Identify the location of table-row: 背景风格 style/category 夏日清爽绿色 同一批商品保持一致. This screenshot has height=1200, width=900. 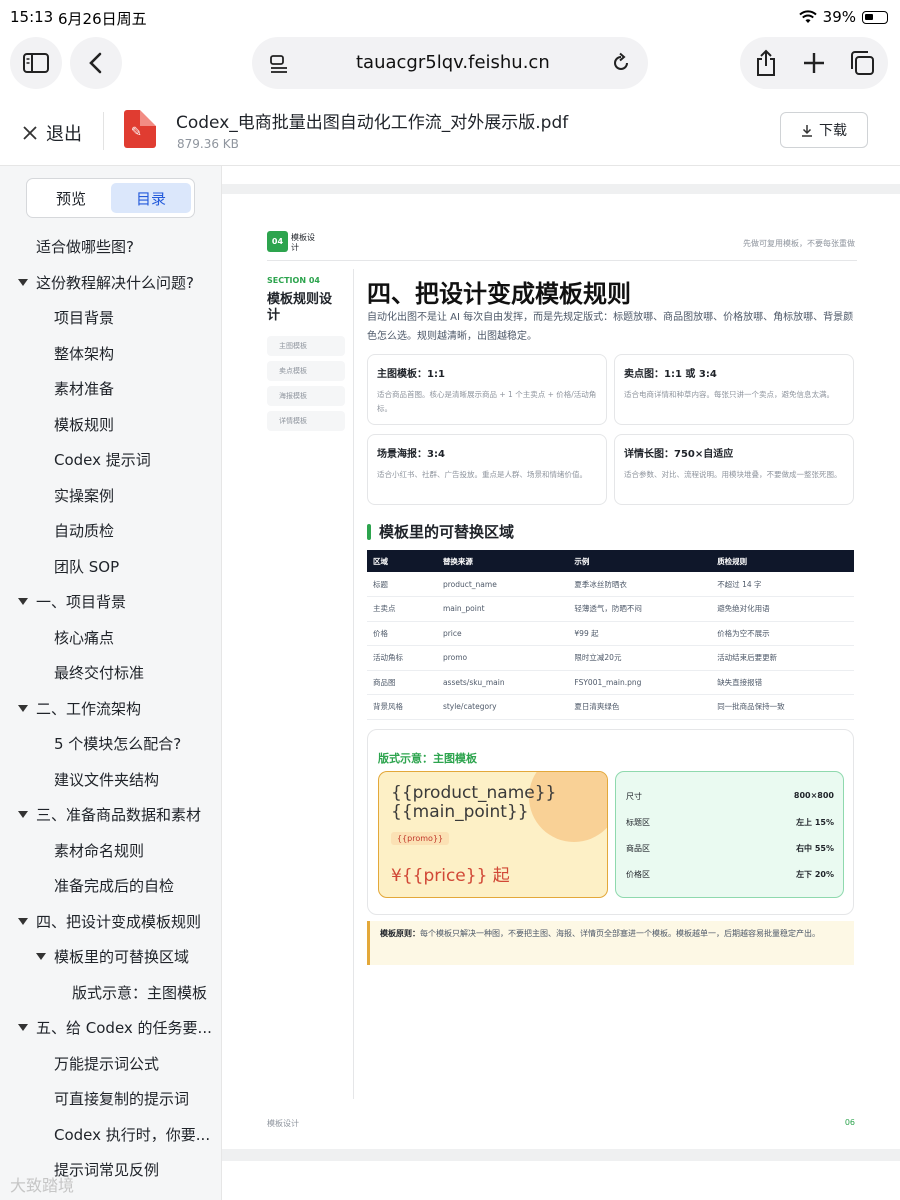
(610, 707).